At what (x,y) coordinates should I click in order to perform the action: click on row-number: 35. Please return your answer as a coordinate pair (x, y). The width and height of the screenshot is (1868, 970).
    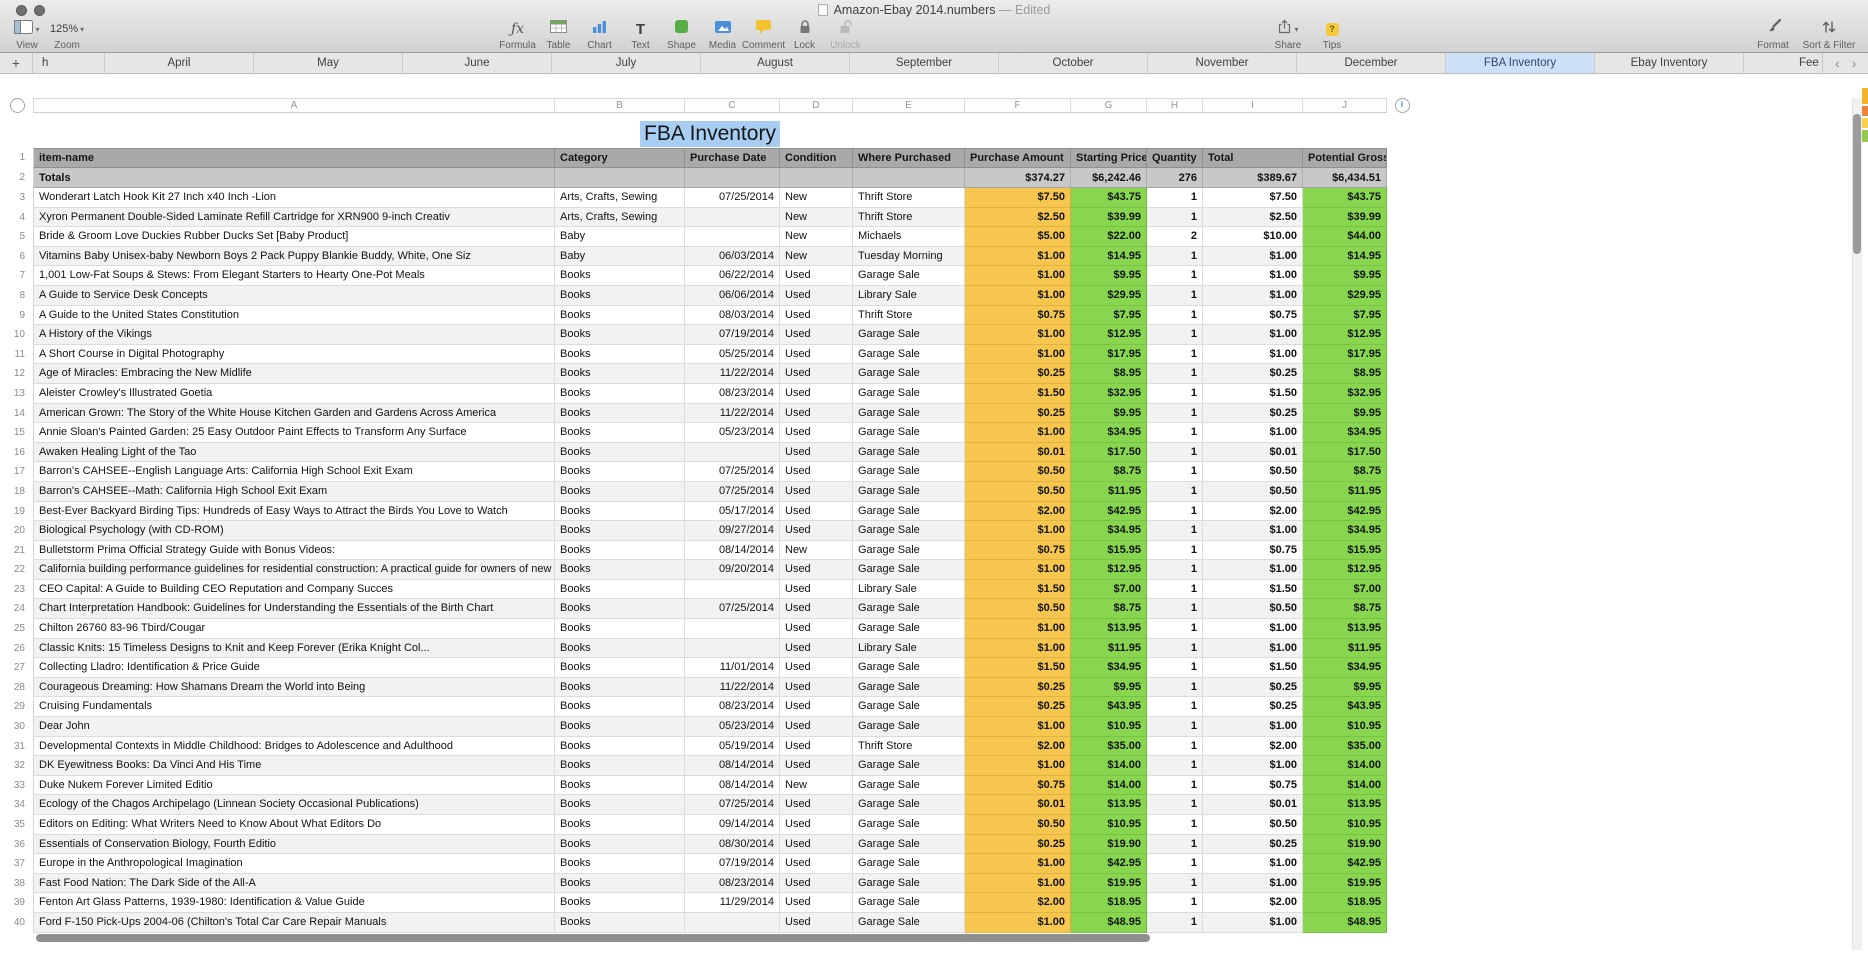
    Looking at the image, I should click on (16, 825).